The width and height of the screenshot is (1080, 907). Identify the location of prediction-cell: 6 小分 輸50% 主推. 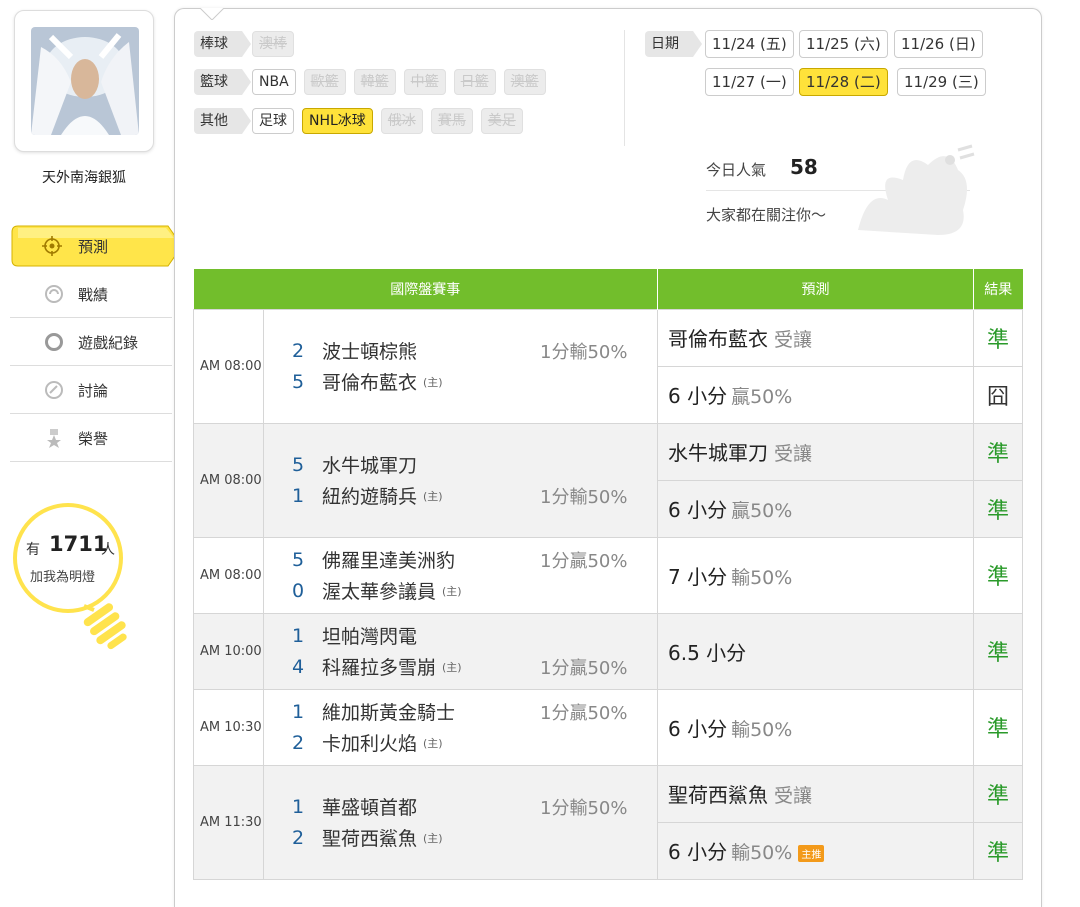
(815, 850).